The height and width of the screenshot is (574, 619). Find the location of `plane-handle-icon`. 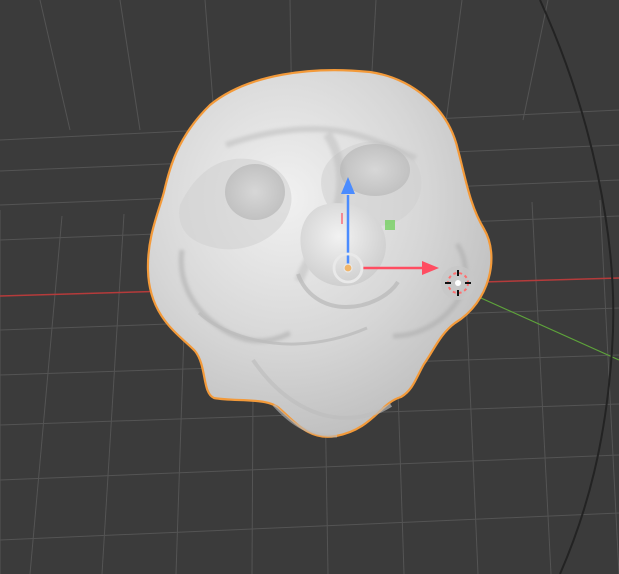

plane-handle-icon is located at coordinates (390, 225).